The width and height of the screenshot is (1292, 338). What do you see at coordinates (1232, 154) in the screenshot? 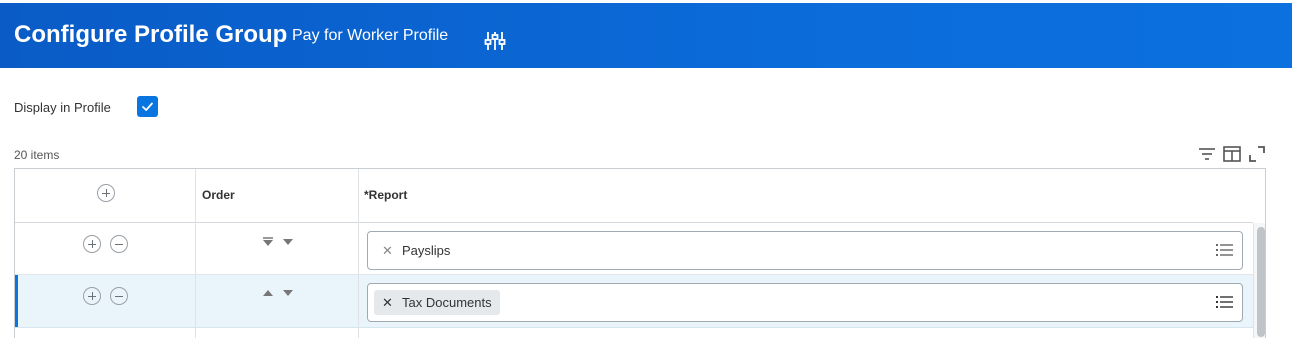
I see `column-layout-icon` at bounding box center [1232, 154].